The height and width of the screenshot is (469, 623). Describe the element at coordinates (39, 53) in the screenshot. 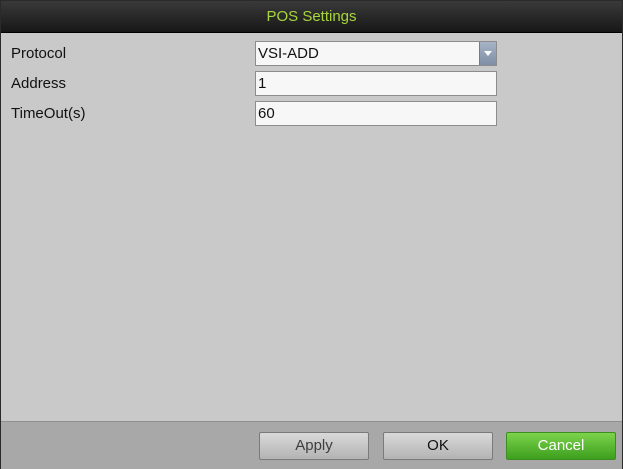

I see `protocol-label: Protocol` at that location.